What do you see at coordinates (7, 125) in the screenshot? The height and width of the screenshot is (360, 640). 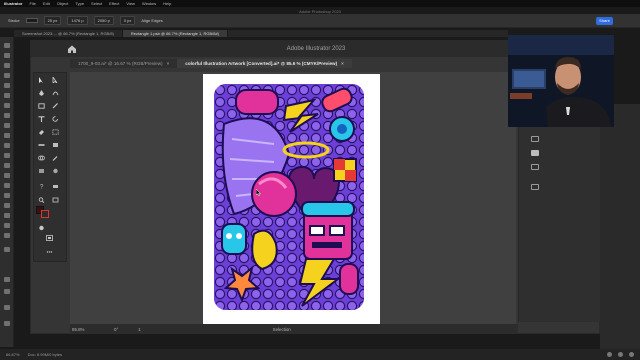 I see `ps-stamp-tool-icon` at bounding box center [7, 125].